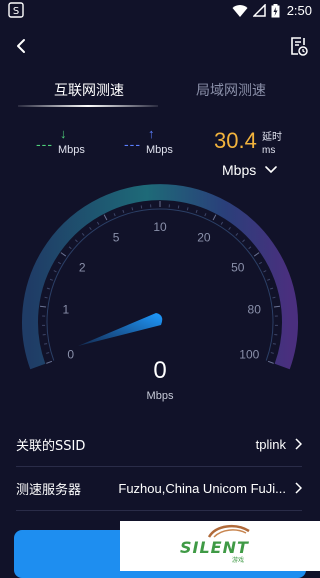 The width and height of the screenshot is (320, 578). Describe the element at coordinates (65, 310) in the screenshot. I see `gauge-scale-label: 1` at that location.